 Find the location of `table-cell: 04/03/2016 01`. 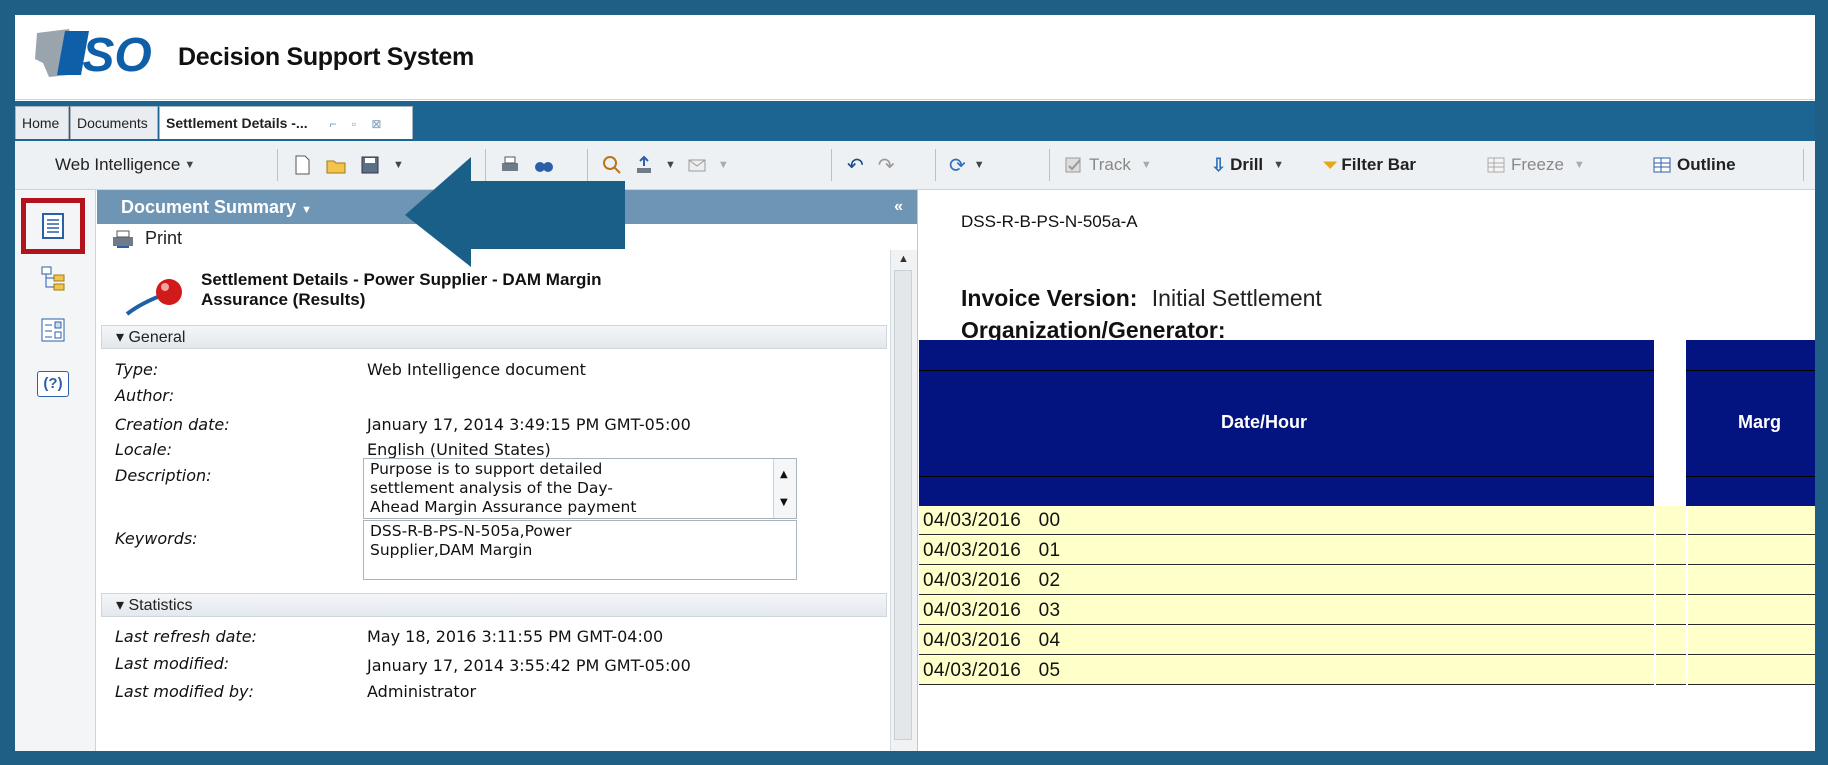

table-cell: 04/03/2016 01 is located at coordinates (1286, 550).